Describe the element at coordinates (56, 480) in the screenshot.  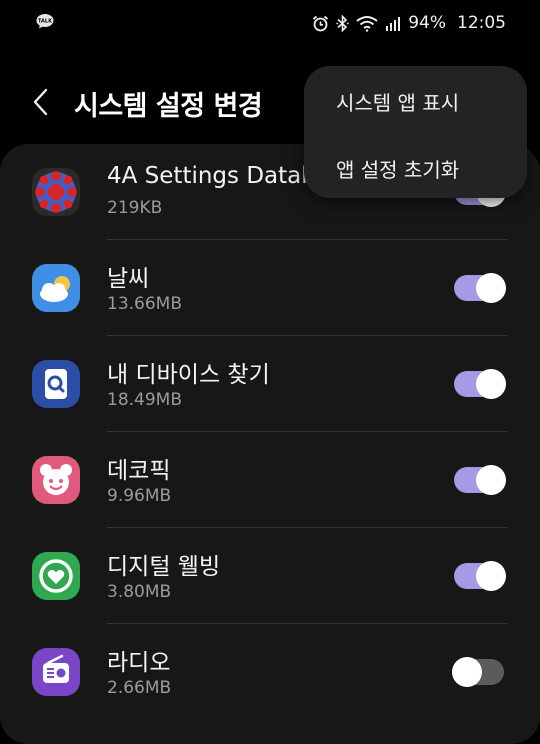
I see `decopic-app-icon` at that location.